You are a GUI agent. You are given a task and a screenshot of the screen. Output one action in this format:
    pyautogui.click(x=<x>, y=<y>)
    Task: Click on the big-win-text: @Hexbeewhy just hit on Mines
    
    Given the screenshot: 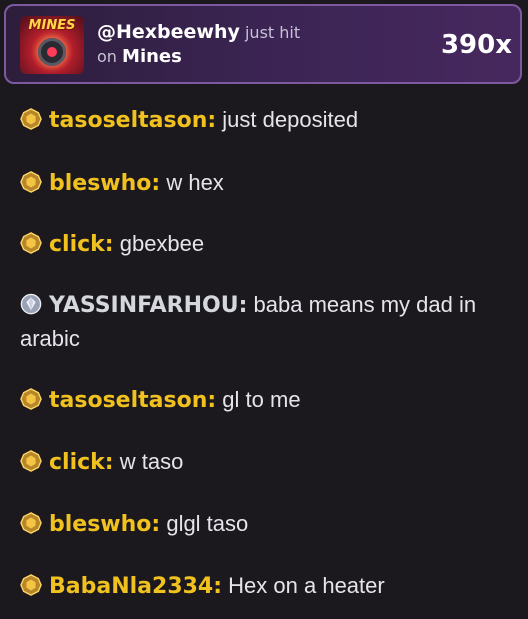 What is the action you would take?
    pyautogui.click(x=198, y=44)
    